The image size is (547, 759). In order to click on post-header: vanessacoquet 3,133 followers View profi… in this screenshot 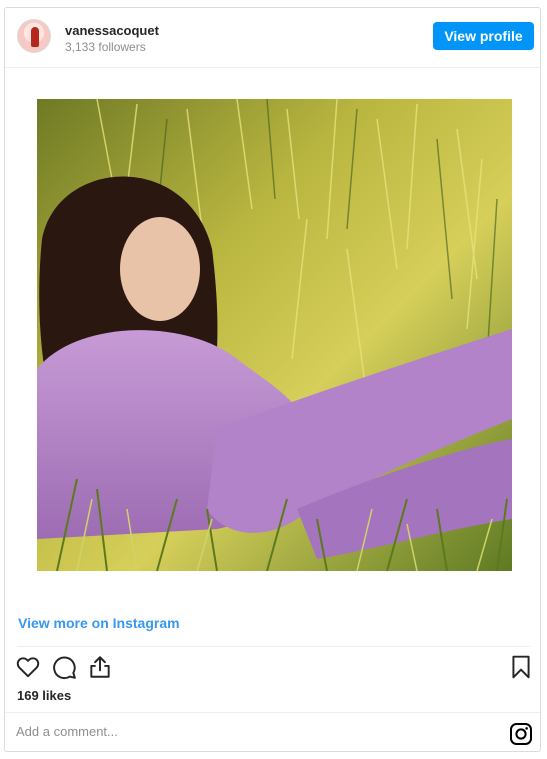, I will do `click(272, 38)`.